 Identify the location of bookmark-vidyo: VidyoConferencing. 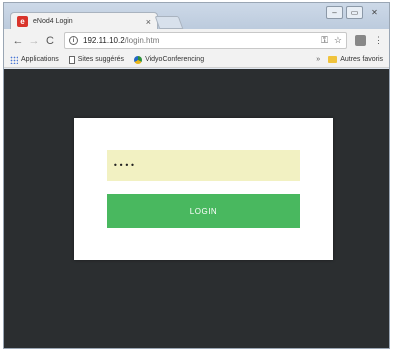
(169, 59).